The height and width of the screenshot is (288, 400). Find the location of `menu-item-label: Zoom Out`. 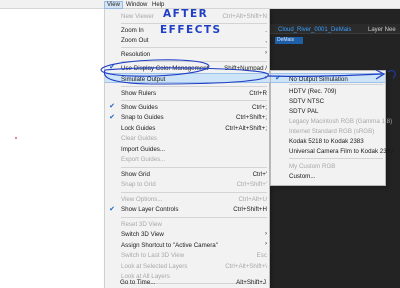

menu-item-label: Zoom Out is located at coordinates (135, 40).